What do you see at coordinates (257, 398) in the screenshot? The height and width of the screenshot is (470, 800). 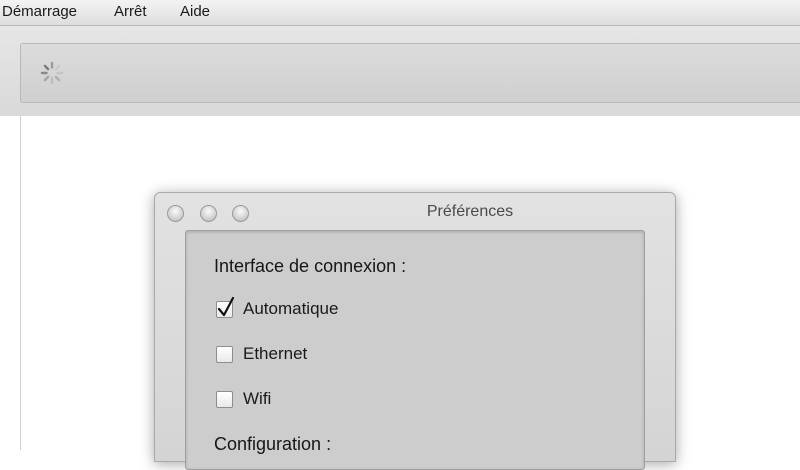 I see `wifi-label: Wifi` at bounding box center [257, 398].